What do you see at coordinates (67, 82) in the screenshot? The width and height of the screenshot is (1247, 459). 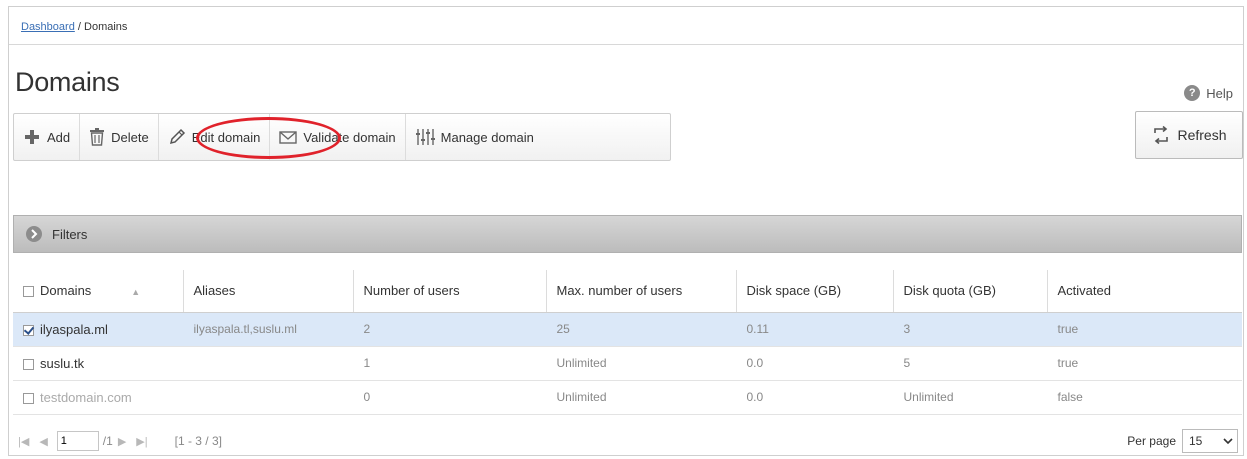 I see `page-title: Domains` at bounding box center [67, 82].